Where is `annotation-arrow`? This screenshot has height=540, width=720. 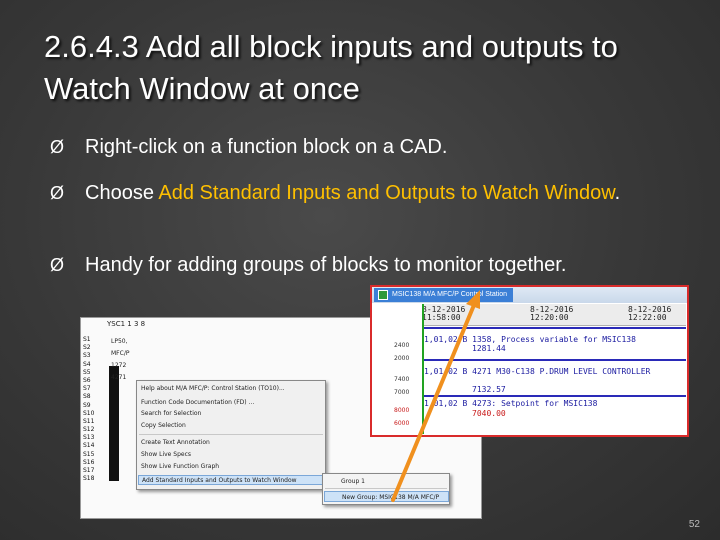
annotation-arrow is located at coordinates (435, 396).